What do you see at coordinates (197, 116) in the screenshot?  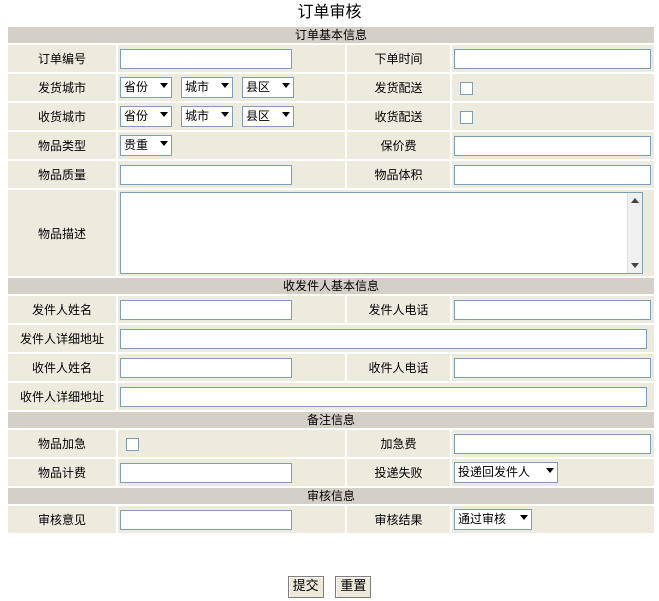 I see `recv-city-value: 城市` at bounding box center [197, 116].